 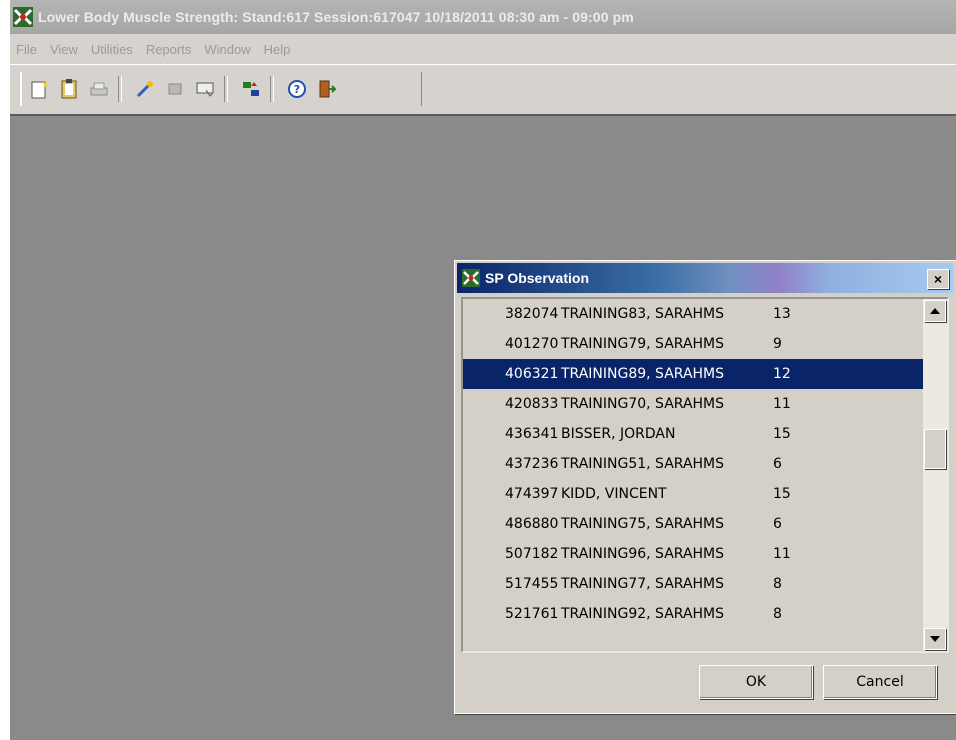 I want to click on vertical-scrollbar, so click(x=935, y=475).